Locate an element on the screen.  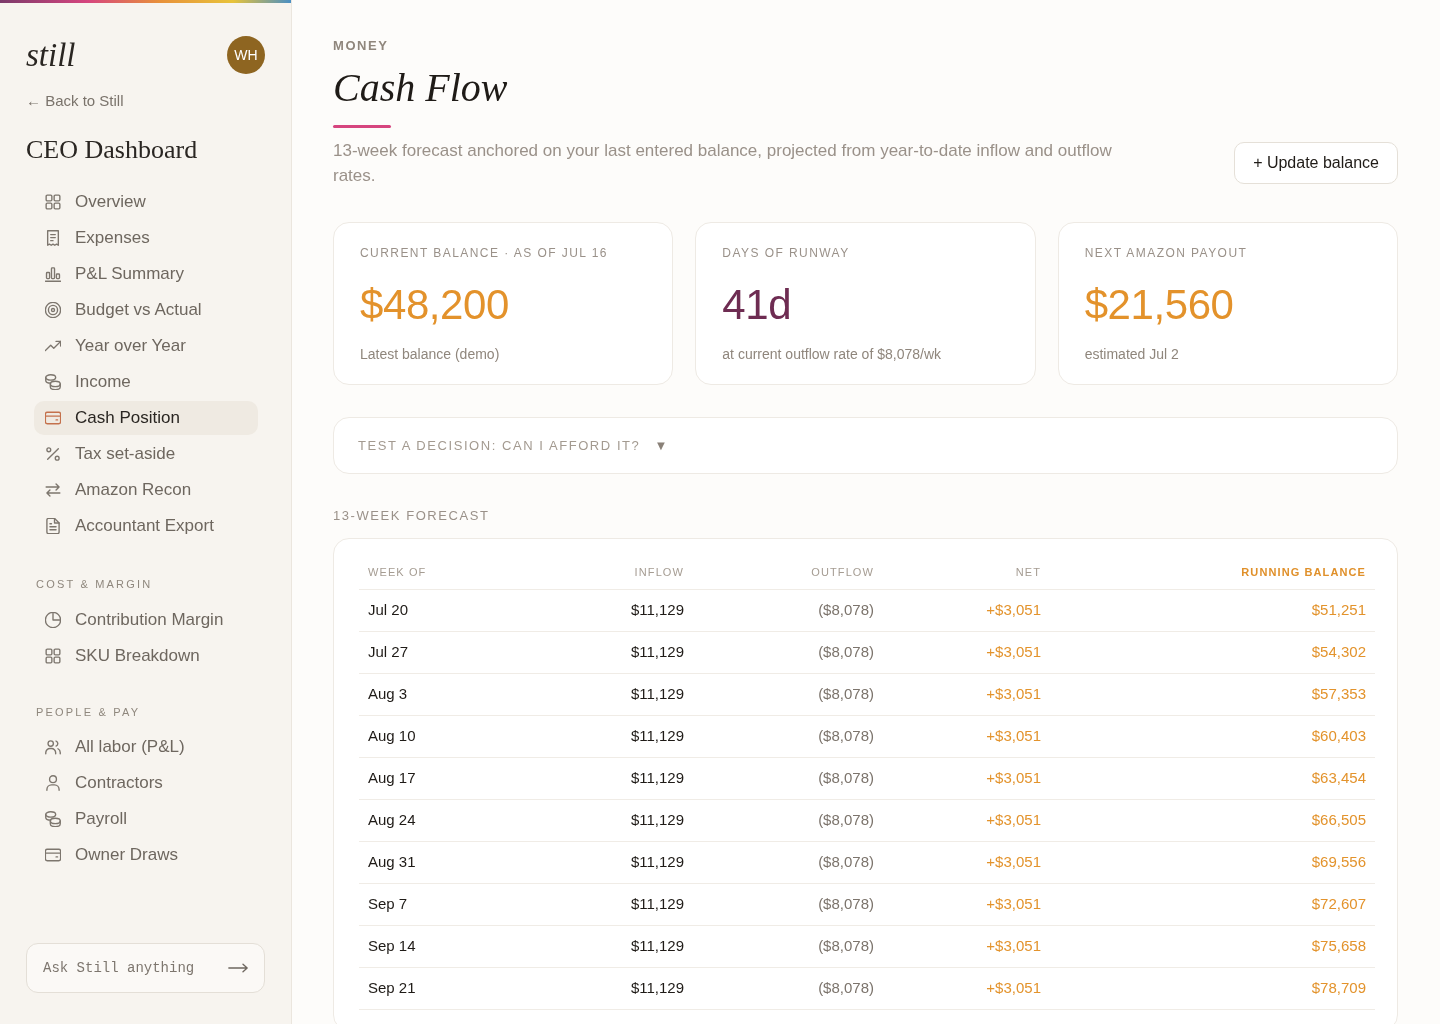
receipt-icon is located at coordinates (53, 238).